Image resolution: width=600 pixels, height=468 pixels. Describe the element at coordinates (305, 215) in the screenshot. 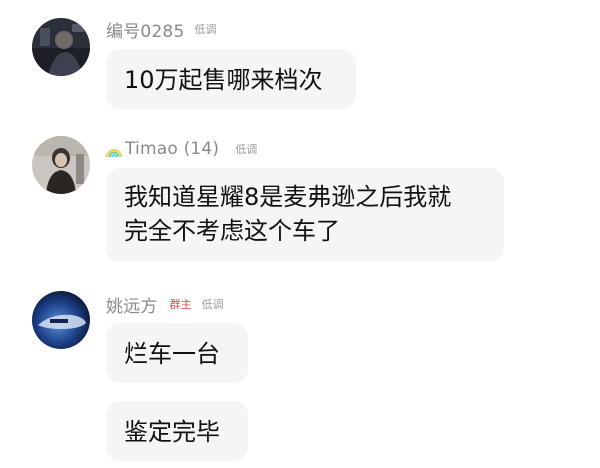

I see `message-bubble: 我知道星耀8是麦弗逊之后我就 完全不考虑这个车了` at that location.